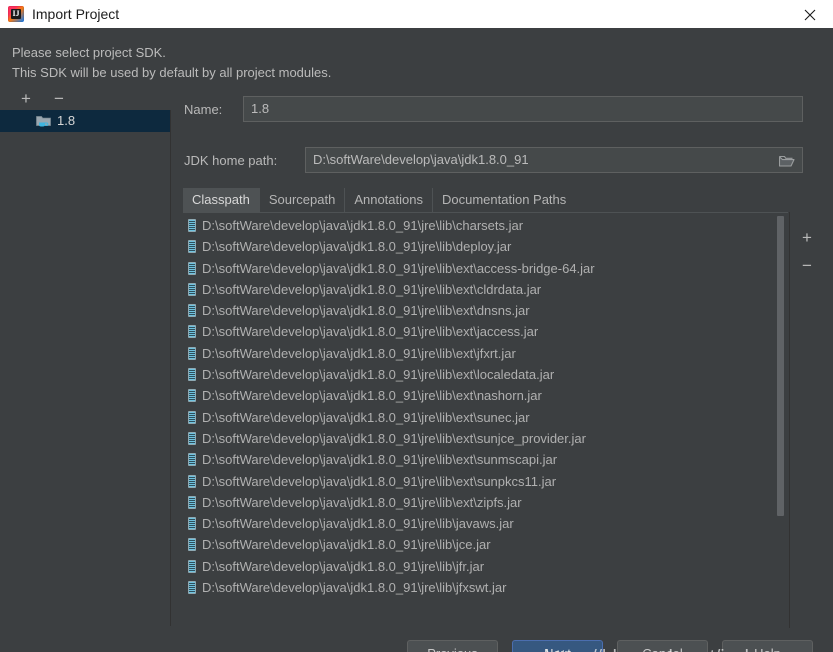 This screenshot has height=652, width=833. Describe the element at coordinates (457, 649) in the screenshot. I see `previous-button-label: revious` at that location.